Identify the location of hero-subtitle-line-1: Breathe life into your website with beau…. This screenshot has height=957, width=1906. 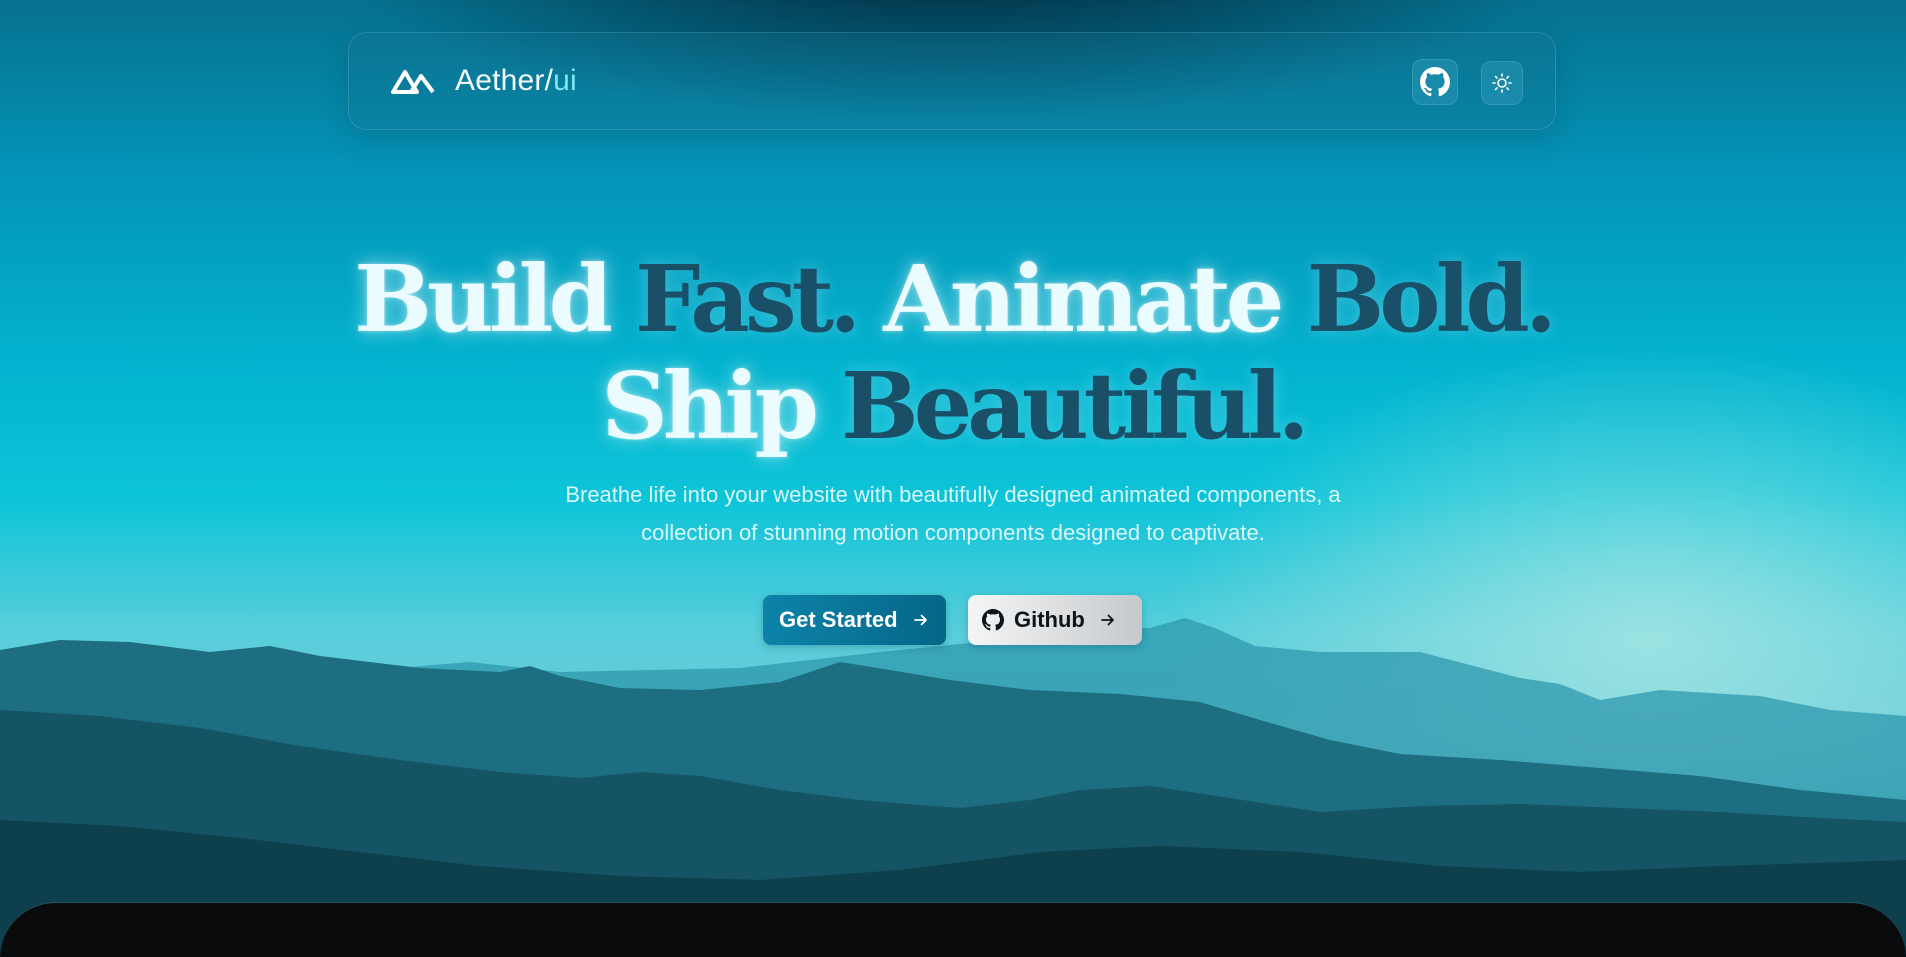
(953, 494).